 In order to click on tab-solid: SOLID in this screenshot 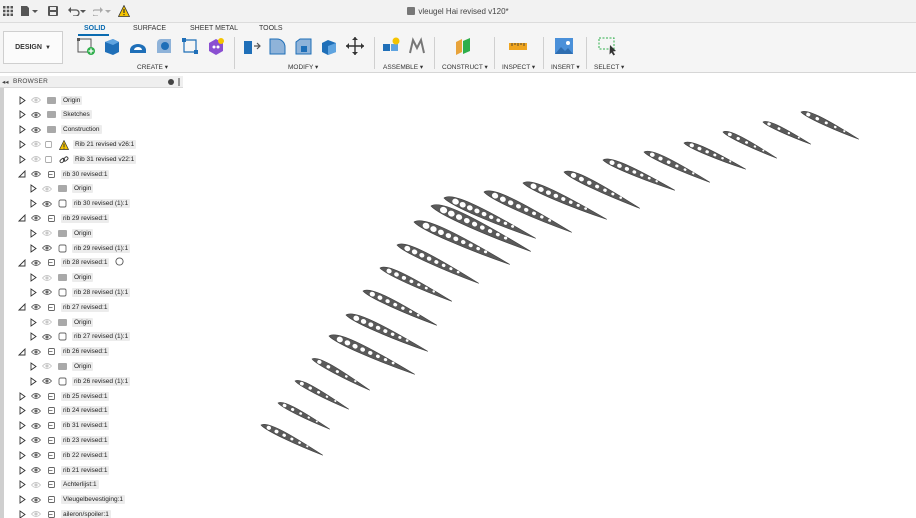, I will do `click(94, 28)`.